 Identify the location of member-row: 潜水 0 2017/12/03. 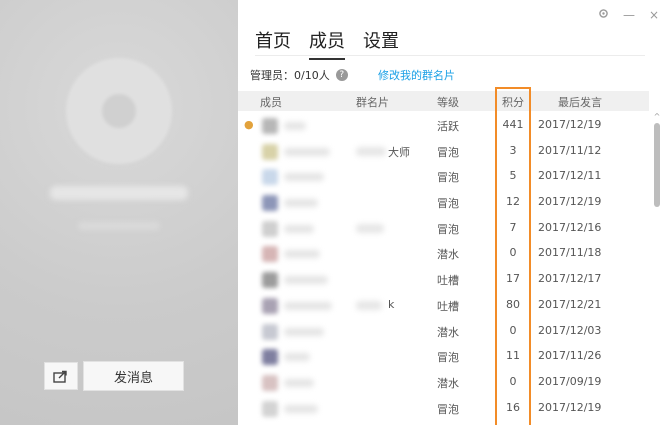
(443, 332).